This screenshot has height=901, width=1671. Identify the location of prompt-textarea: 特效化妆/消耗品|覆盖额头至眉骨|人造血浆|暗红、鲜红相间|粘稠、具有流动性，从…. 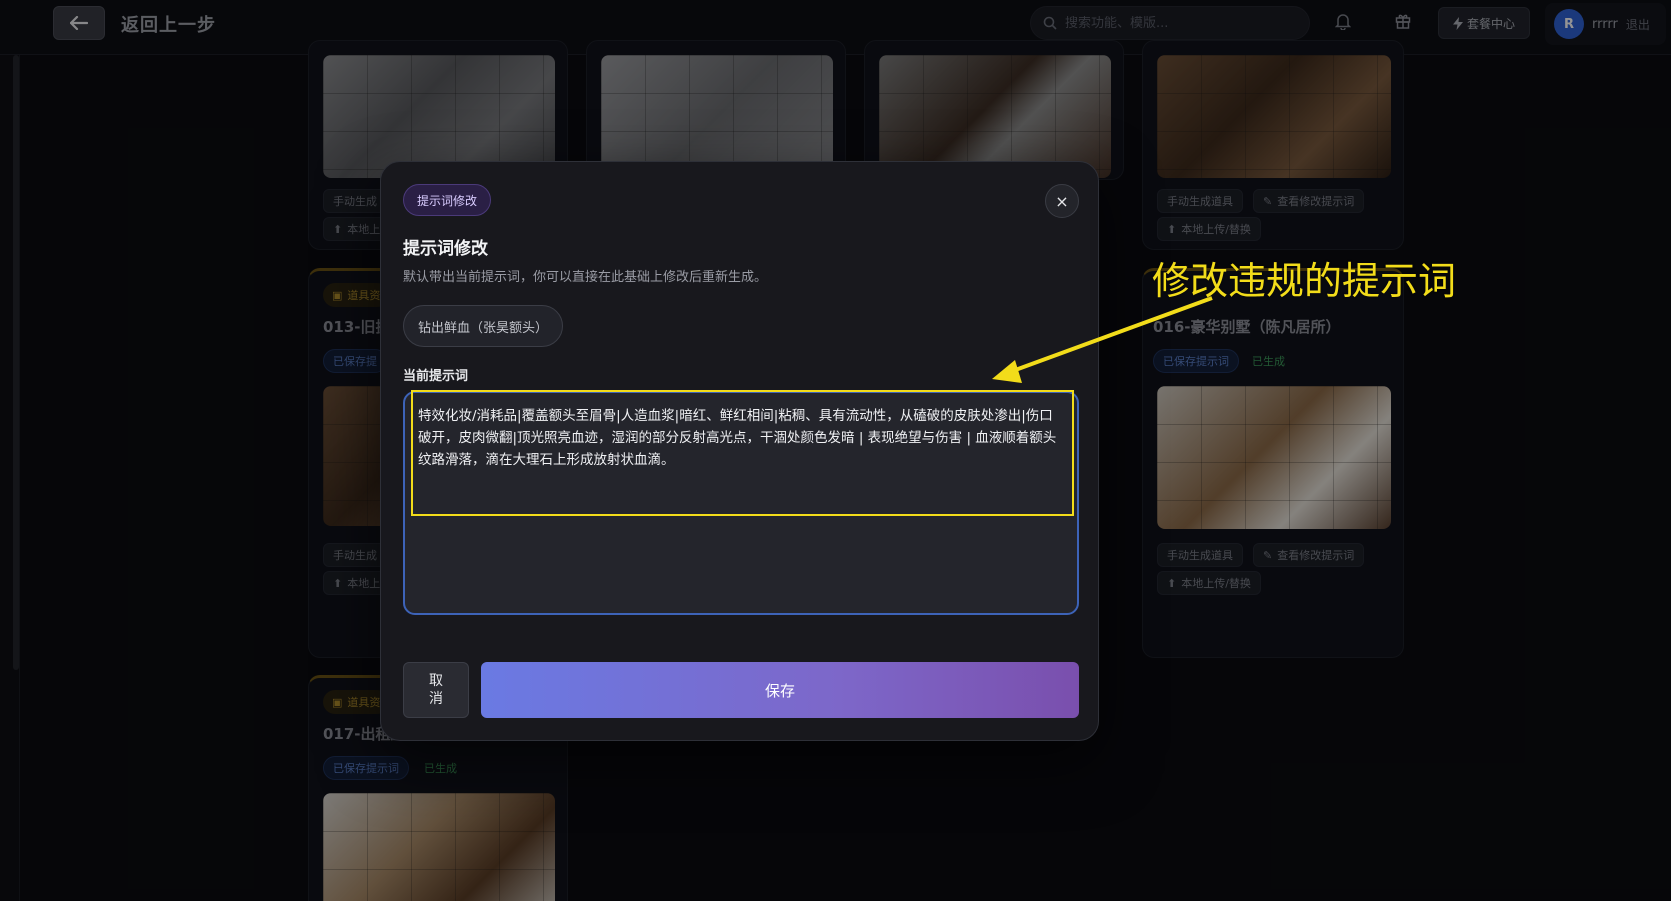
(741, 503).